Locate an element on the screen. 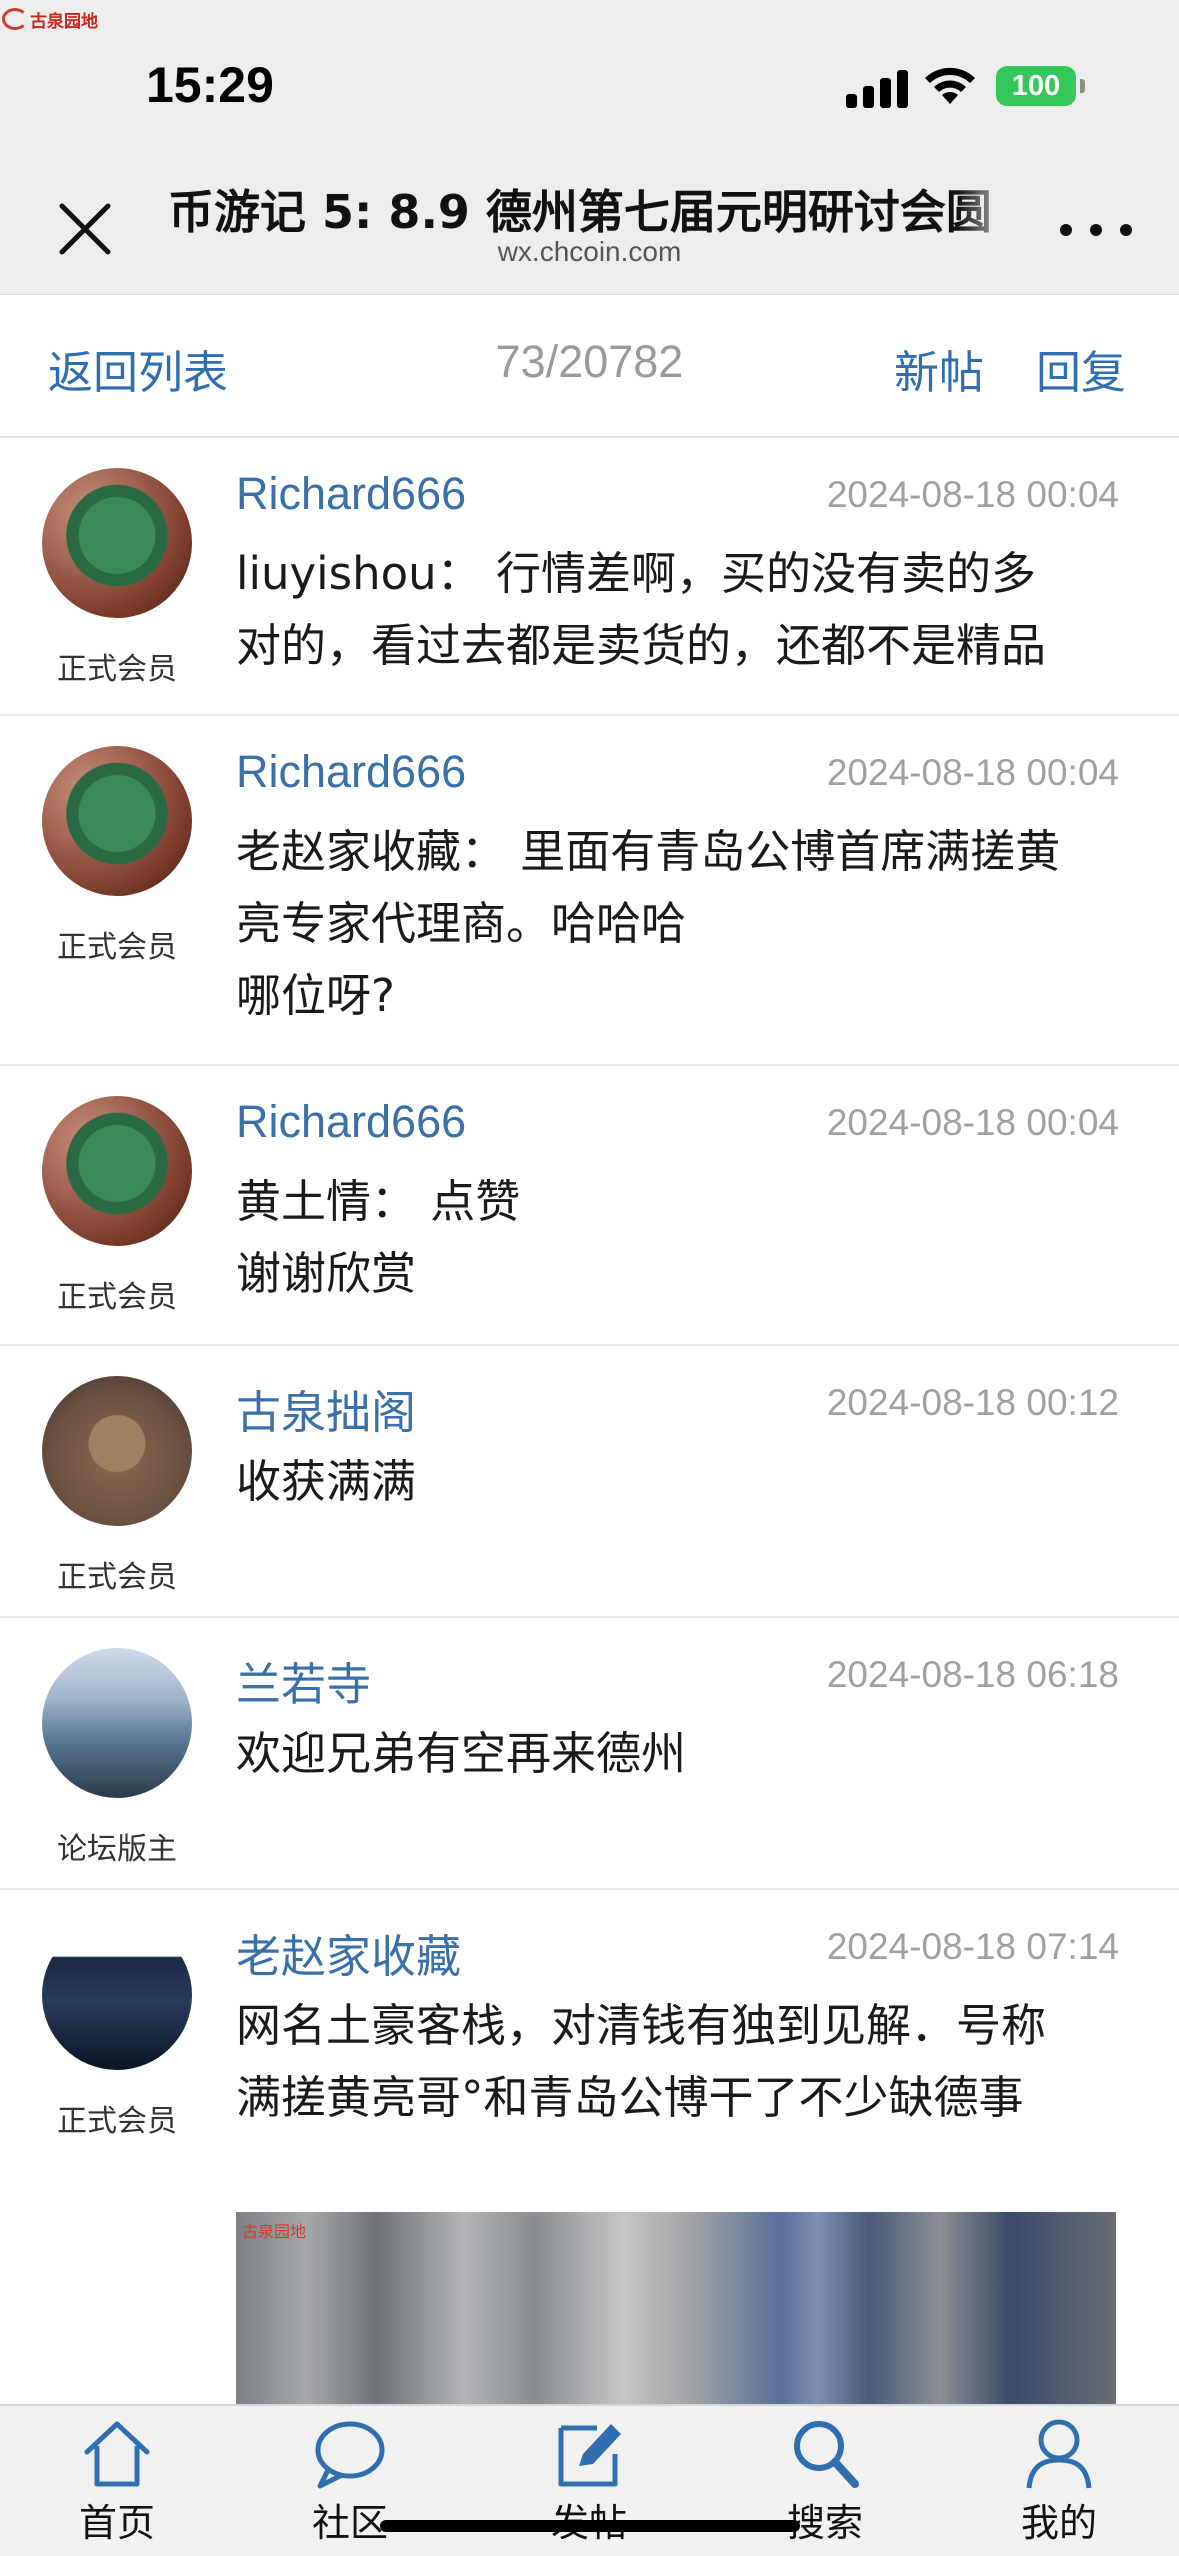 Image resolution: width=1179 pixels, height=2556 pixels. site-logo: 古泉园地 is located at coordinates (50, 19).